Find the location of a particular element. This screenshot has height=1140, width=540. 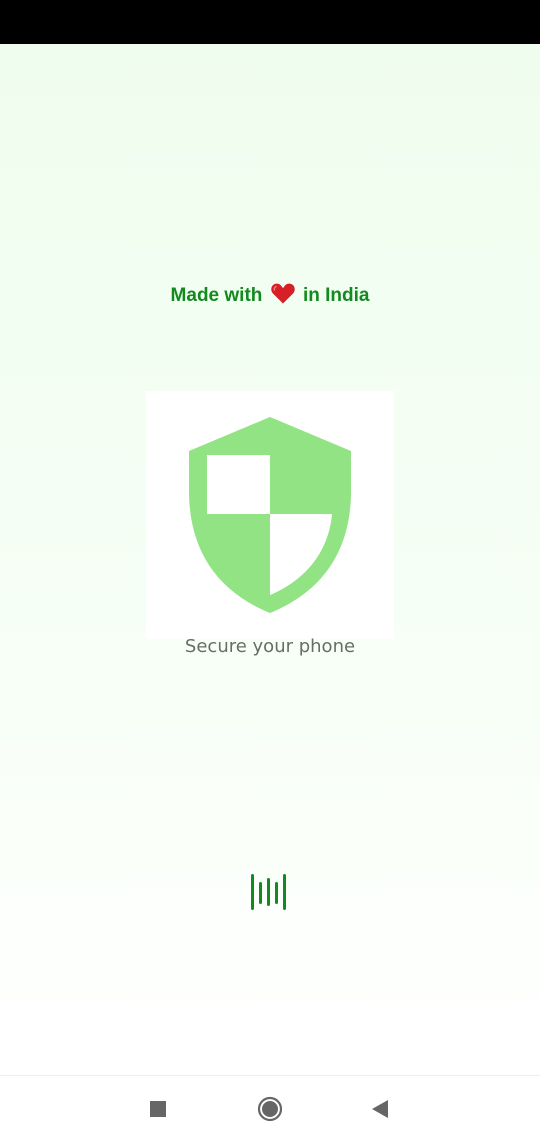

shield-icon is located at coordinates (270, 515).